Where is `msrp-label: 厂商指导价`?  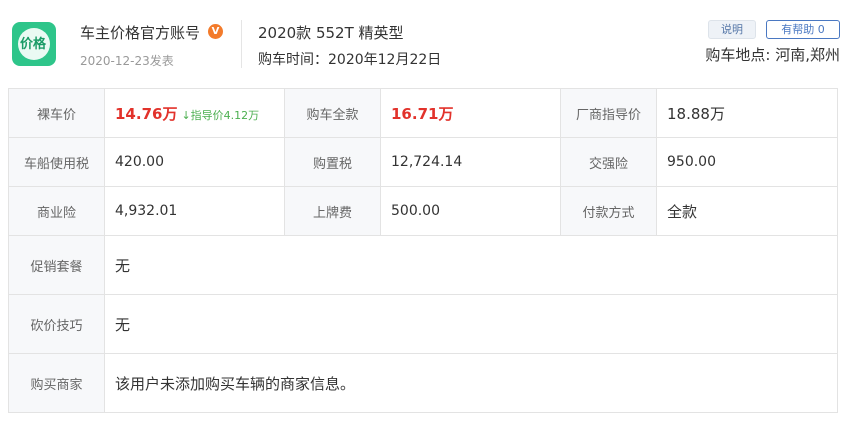 msrp-label: 厂商指导价 is located at coordinates (608, 113).